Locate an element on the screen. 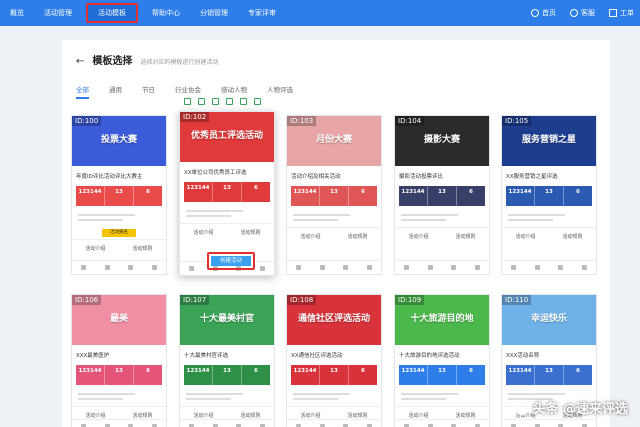  nav-activity-templates: 活动模板 is located at coordinates (112, 13).